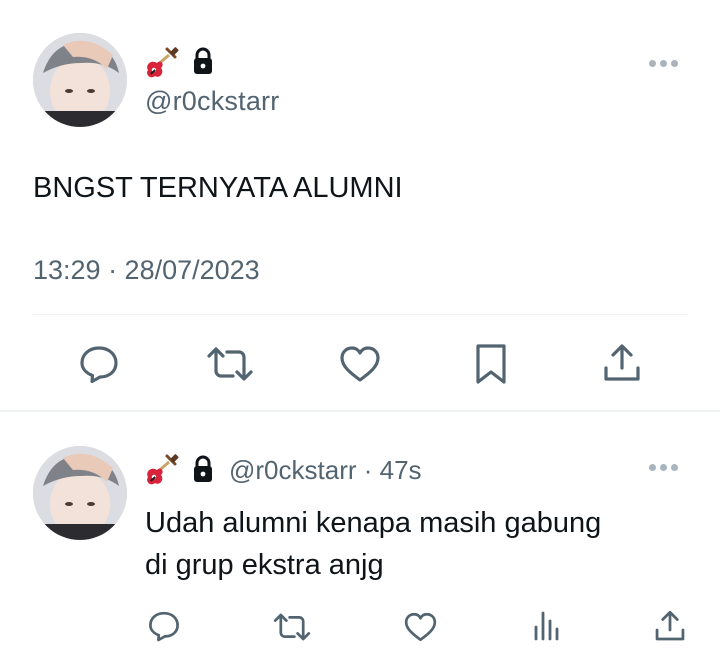 Image resolution: width=720 pixels, height=659 pixels. I want to click on bookmark-icon, so click(491, 364).